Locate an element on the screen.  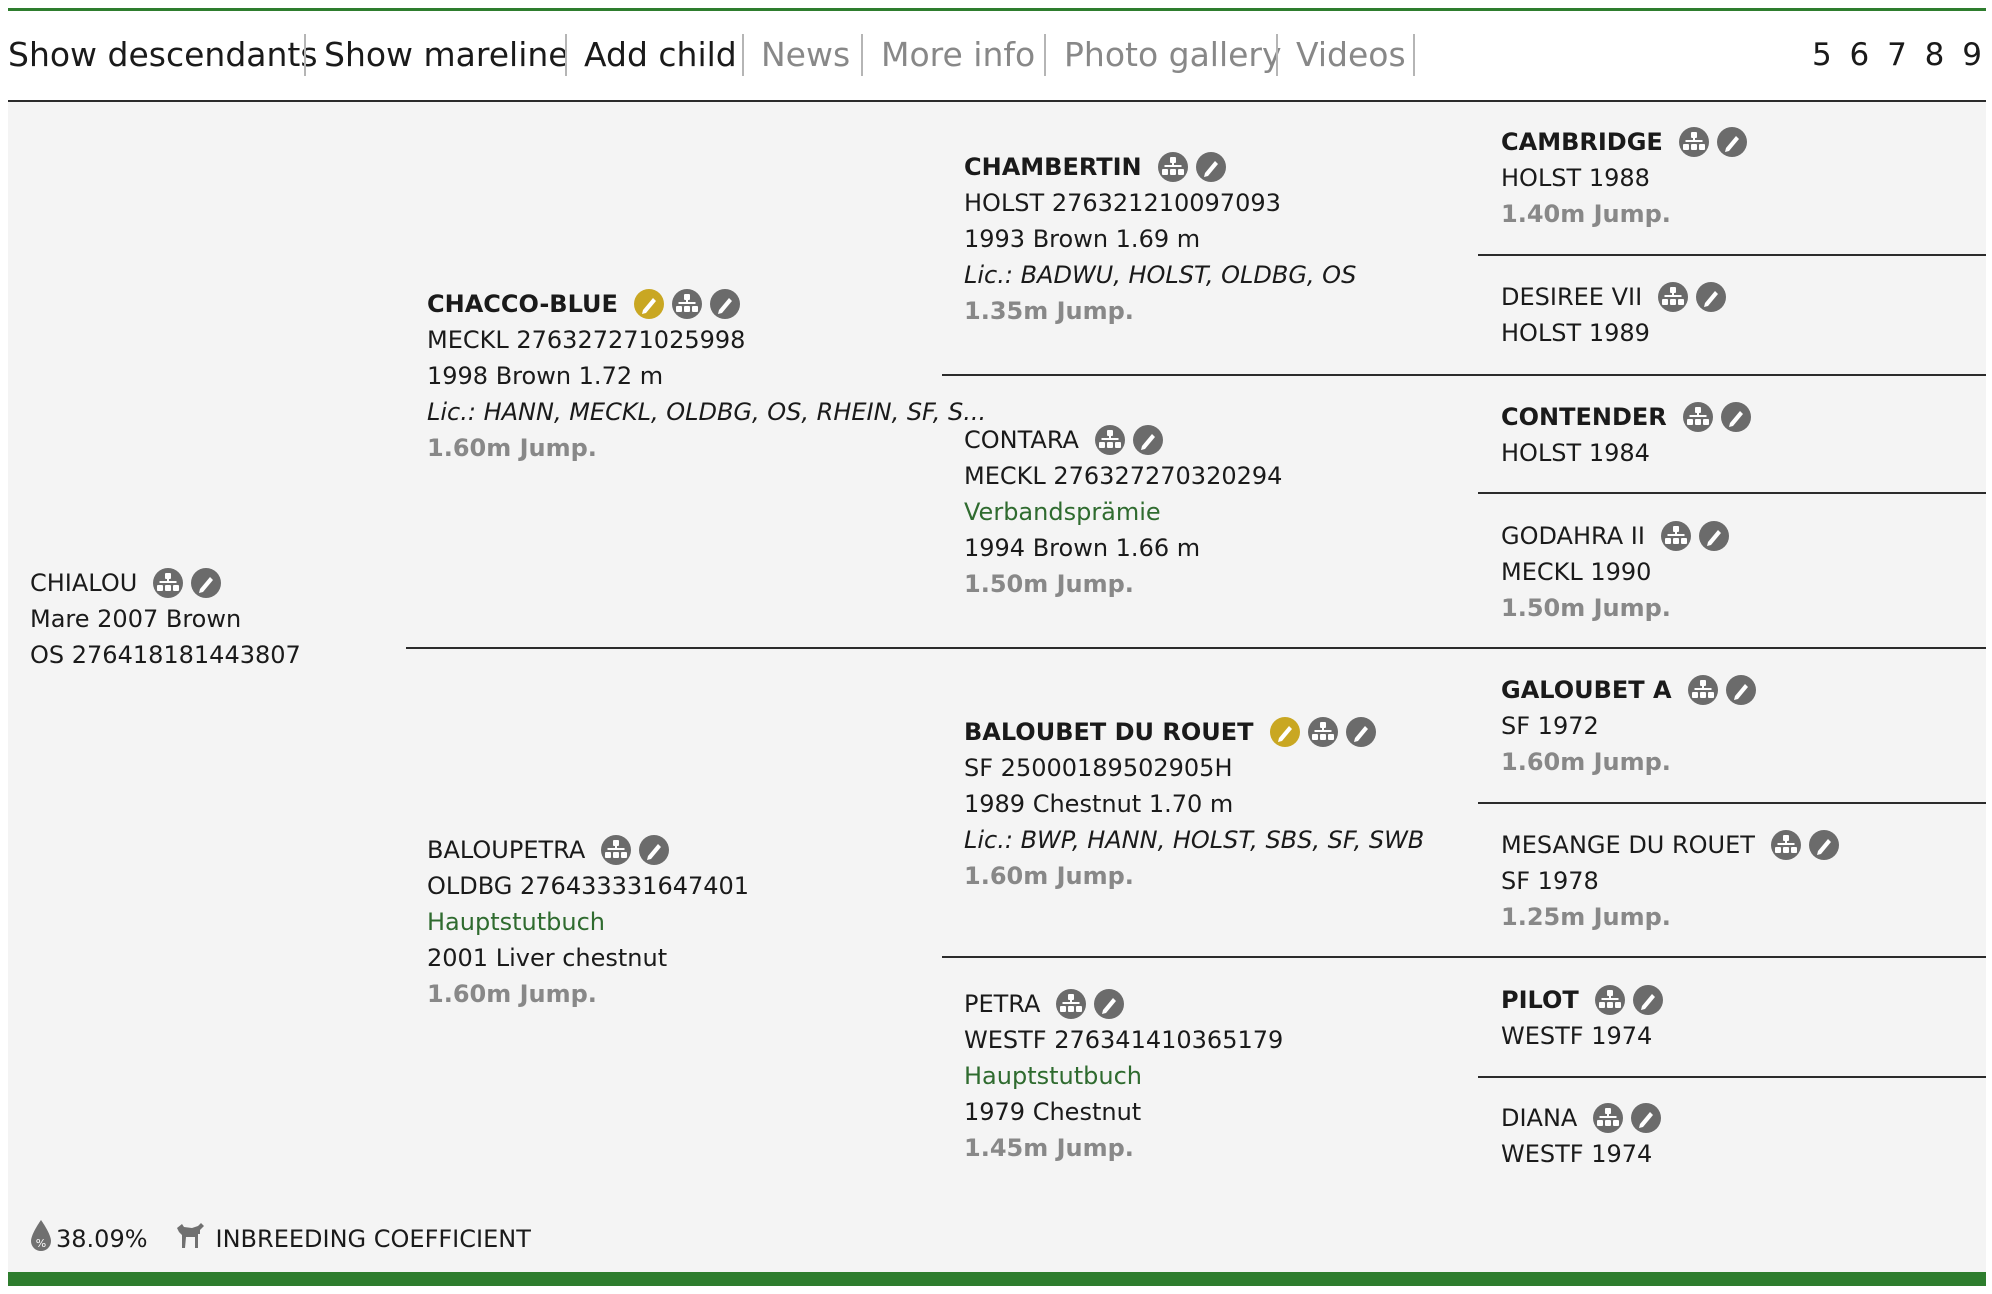
ancestor-name: DESIREE VII is located at coordinates (1571, 297).